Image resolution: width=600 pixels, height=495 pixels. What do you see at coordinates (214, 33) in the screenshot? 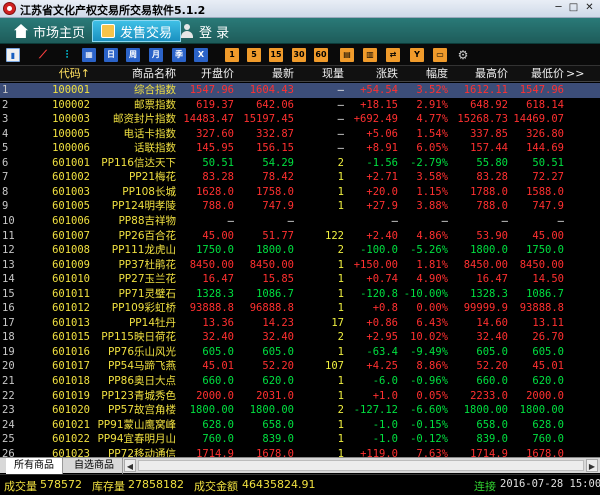
I see `login-label: 登 录` at bounding box center [214, 33].